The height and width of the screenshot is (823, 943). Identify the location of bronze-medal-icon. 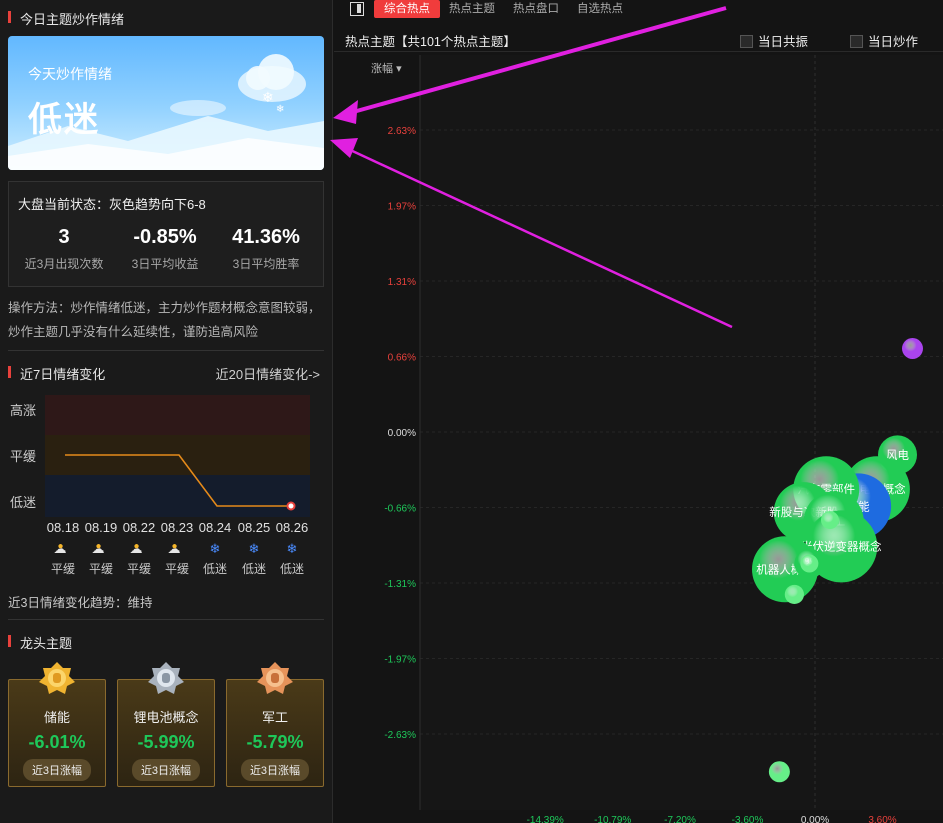
(275, 678).